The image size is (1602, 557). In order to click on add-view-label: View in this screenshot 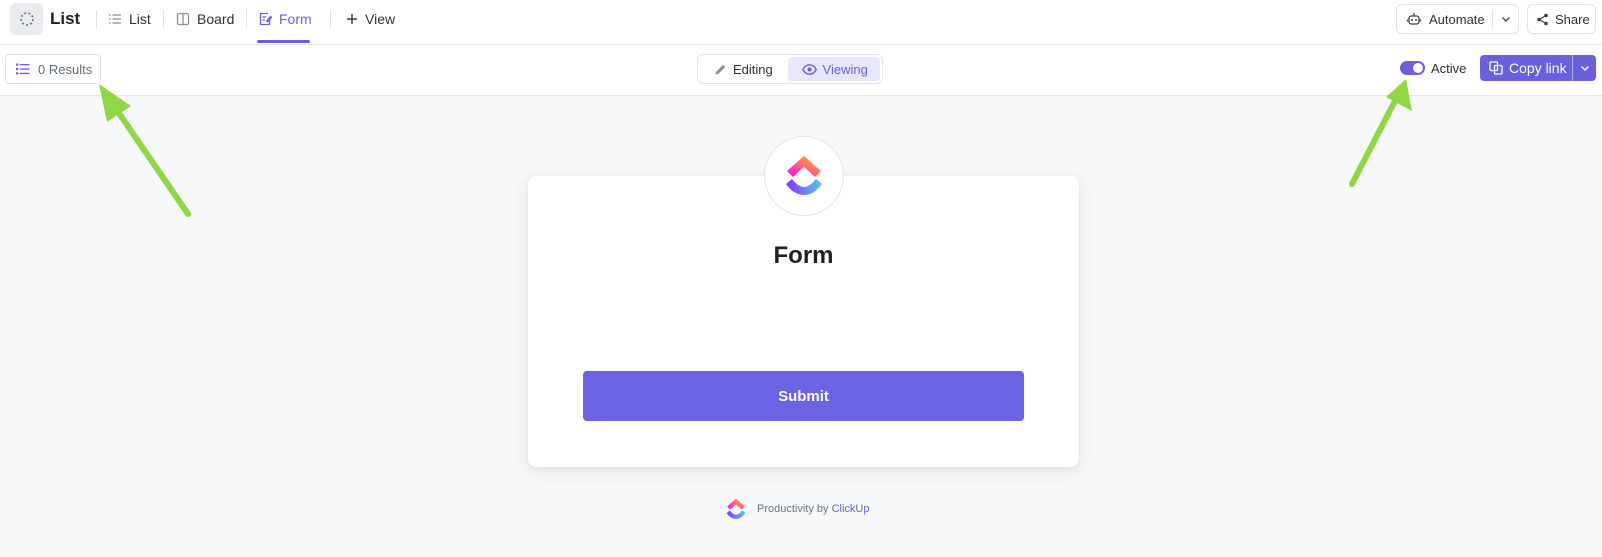, I will do `click(380, 19)`.